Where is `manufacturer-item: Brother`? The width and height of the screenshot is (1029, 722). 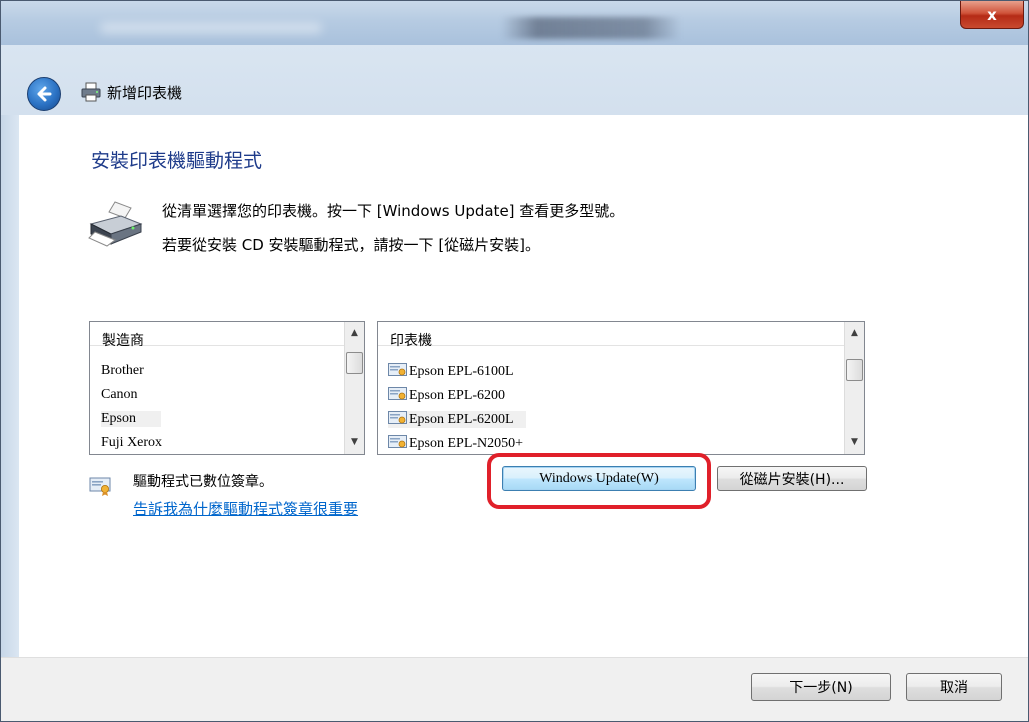
manufacturer-item: Brother is located at coordinates (137, 371).